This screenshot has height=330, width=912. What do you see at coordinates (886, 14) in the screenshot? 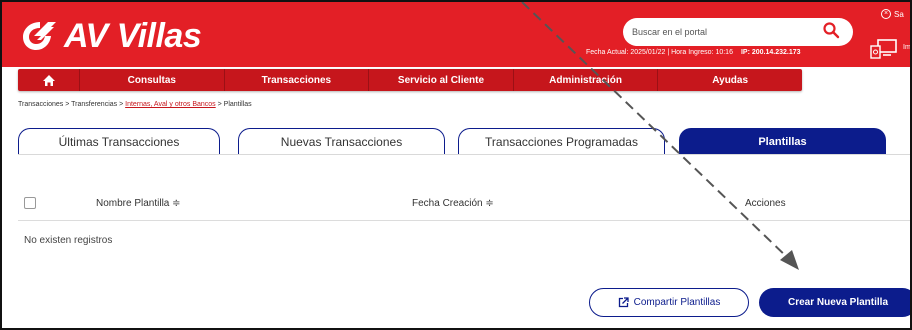
I see `close-icon: ×` at bounding box center [886, 14].